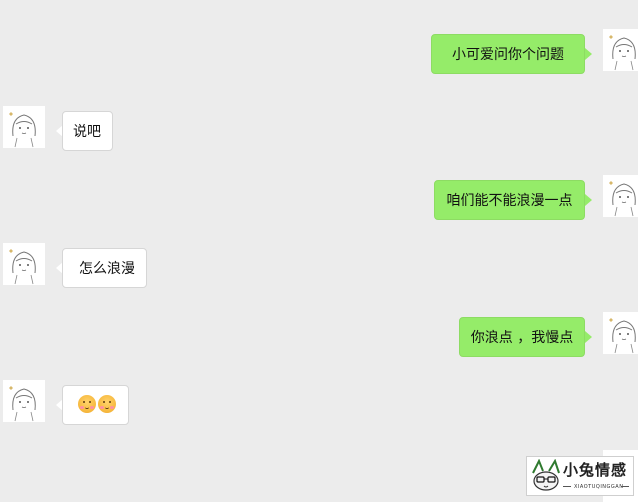 The width and height of the screenshot is (638, 502). Describe the element at coordinates (107, 269) in the screenshot. I see `message-text: 怎么浪漫` at that location.